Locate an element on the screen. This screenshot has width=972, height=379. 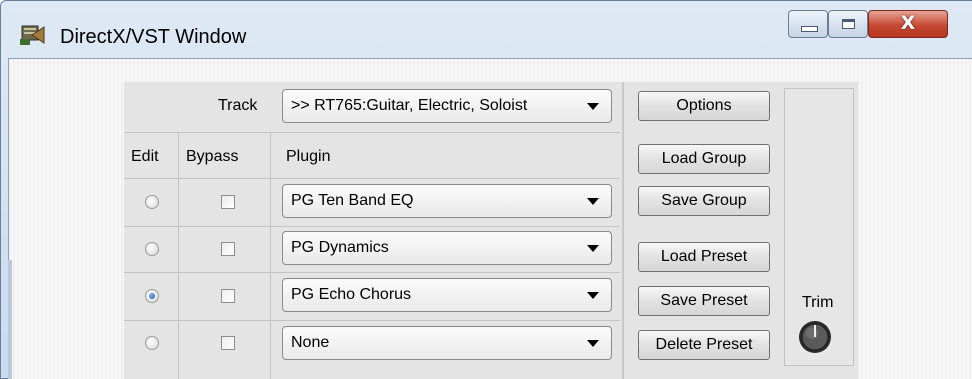
track-select: >> RT765:Guitar, Electric, Soloist is located at coordinates (447, 106).